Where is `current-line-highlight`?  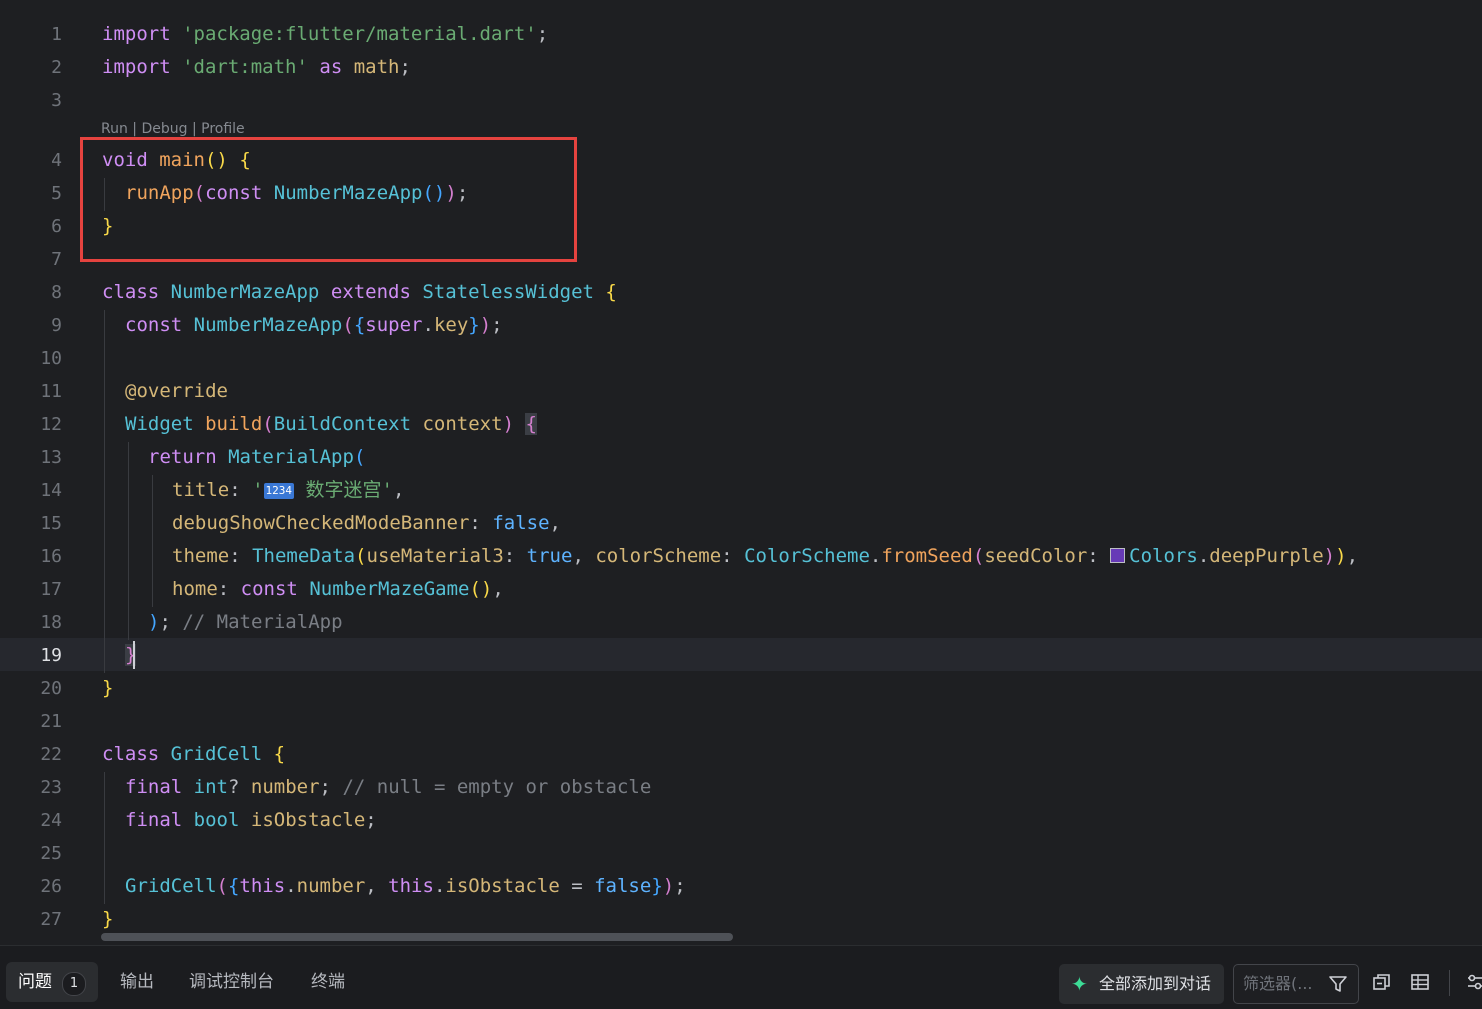
current-line-highlight is located at coordinates (741, 654).